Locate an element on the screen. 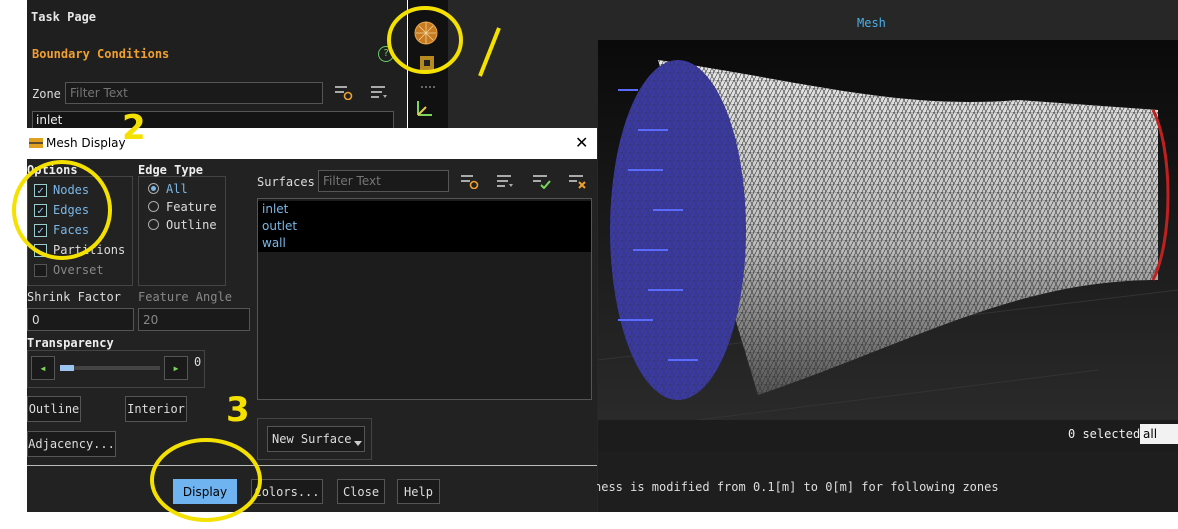 The width and height of the screenshot is (1178, 529). faces-label: Faces is located at coordinates (71, 230).